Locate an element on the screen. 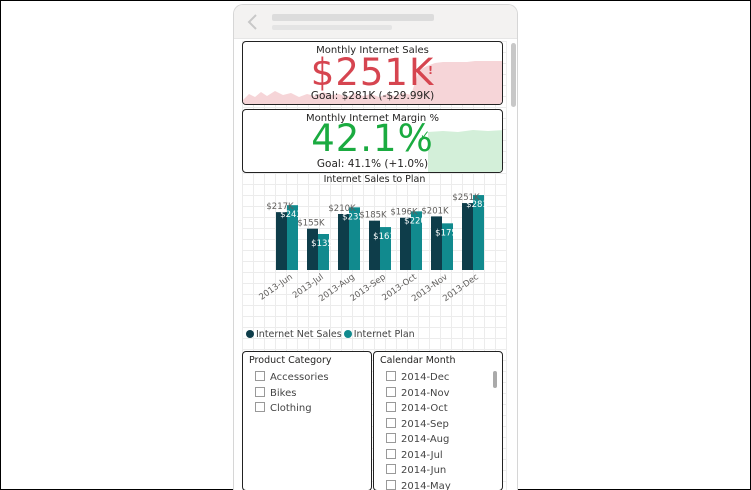 The image size is (751, 490). legend-label: Internet Plan is located at coordinates (384, 334).